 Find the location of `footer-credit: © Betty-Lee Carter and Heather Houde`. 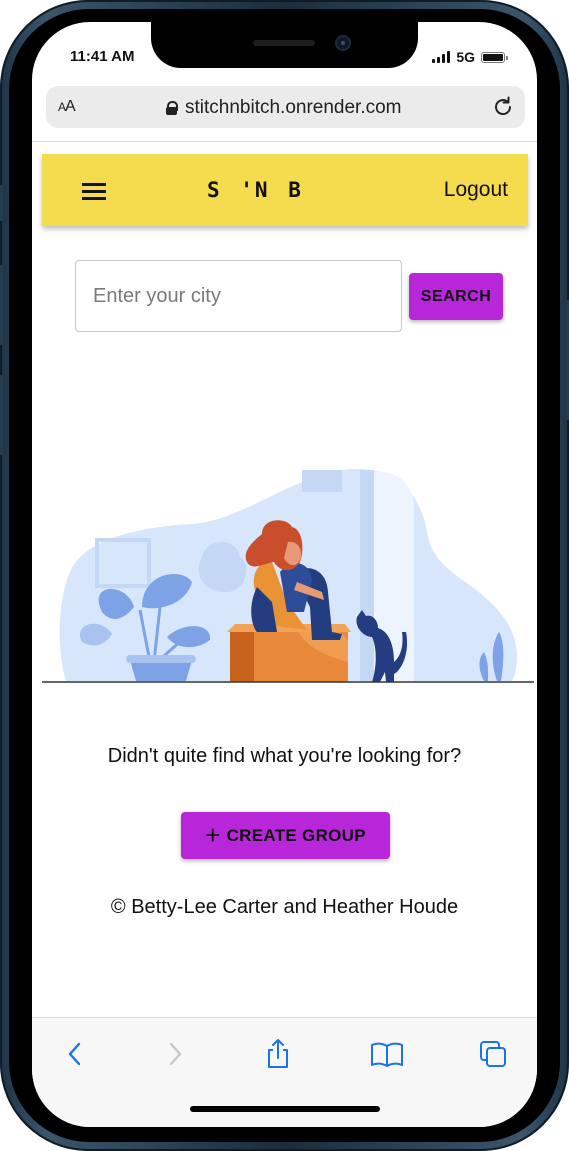

footer-credit: © Betty-Lee Carter and Heather Houde is located at coordinates (284, 907).